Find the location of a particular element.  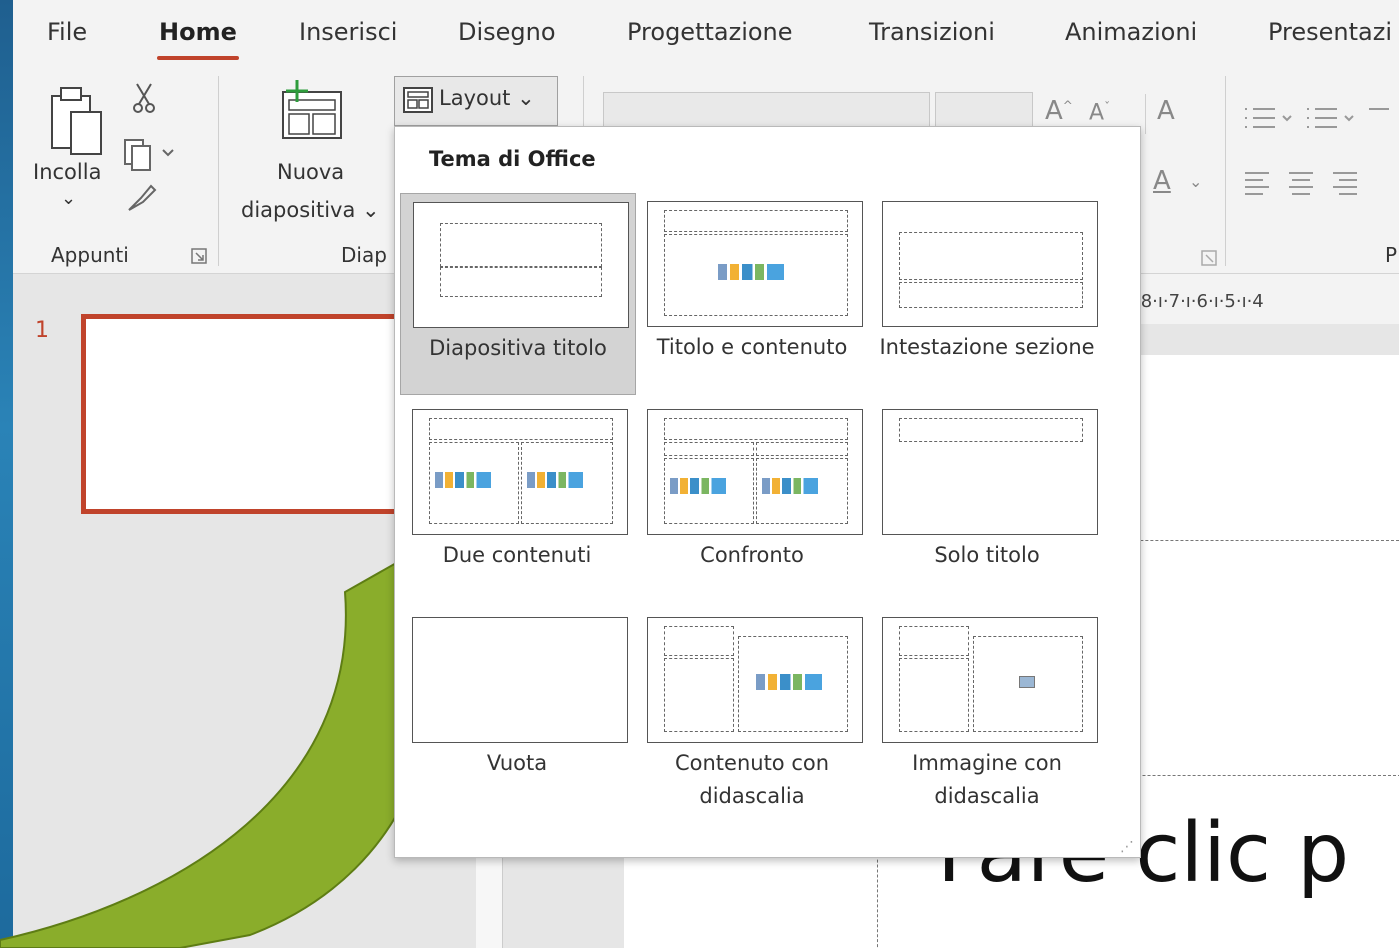

new-slide-label-line2: diapositiva ⌄ is located at coordinates (310, 210).